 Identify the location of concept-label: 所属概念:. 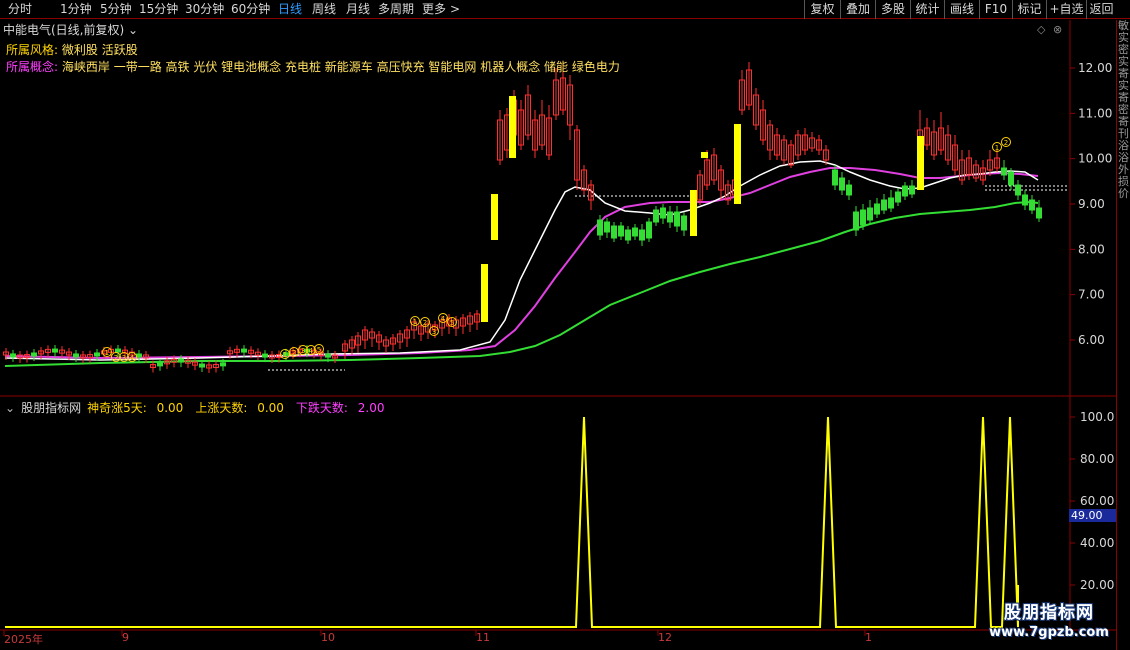
(32, 67).